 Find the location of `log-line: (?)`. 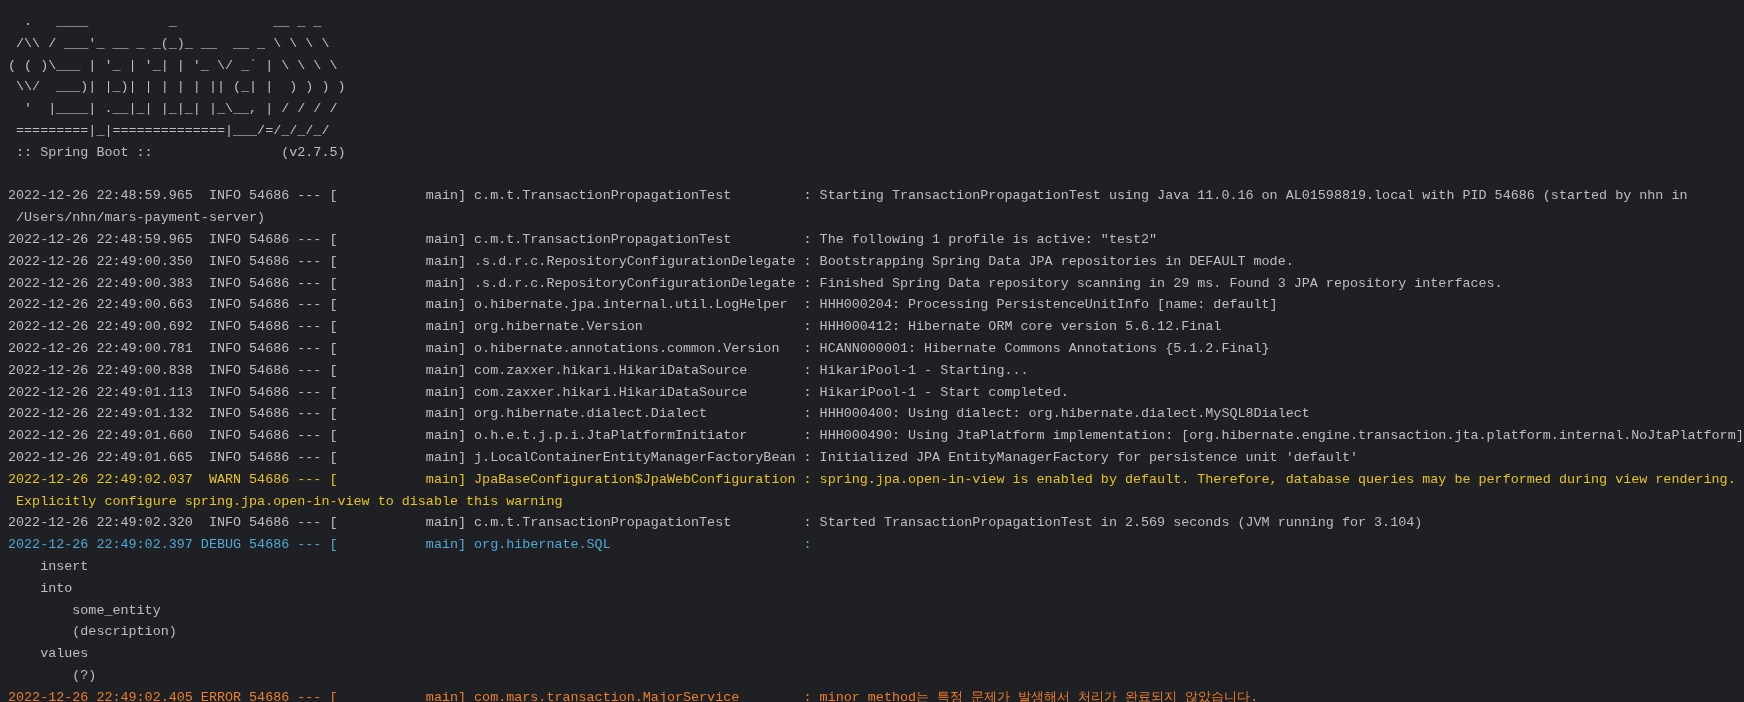

log-line: (?) is located at coordinates (84, 675).